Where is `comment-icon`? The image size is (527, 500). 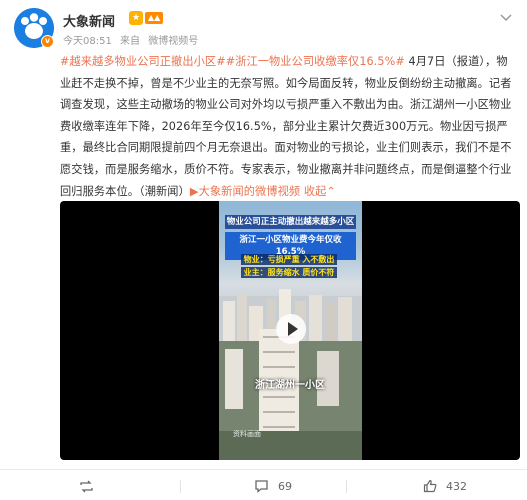
comment-icon is located at coordinates (261, 486).